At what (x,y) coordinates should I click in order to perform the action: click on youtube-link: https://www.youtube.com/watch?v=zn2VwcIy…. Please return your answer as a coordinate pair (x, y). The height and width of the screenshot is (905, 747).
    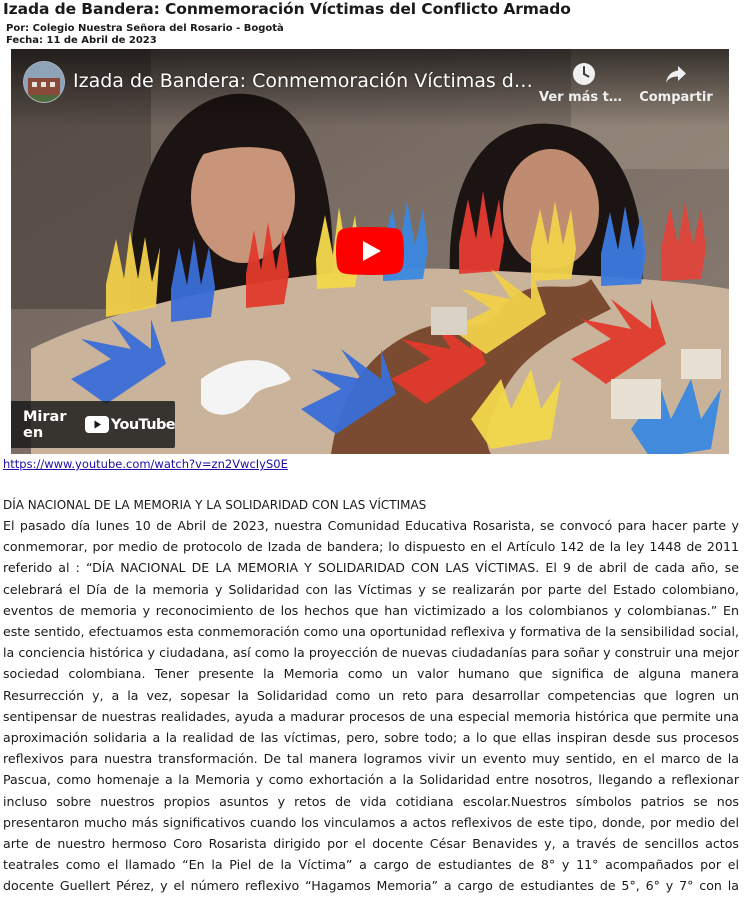
    Looking at the image, I should click on (145, 464).